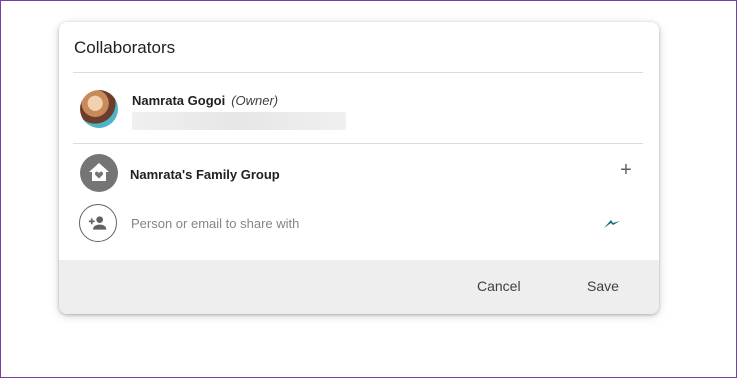 This screenshot has width=737, height=378. I want to click on share-email-input, so click(341, 223).